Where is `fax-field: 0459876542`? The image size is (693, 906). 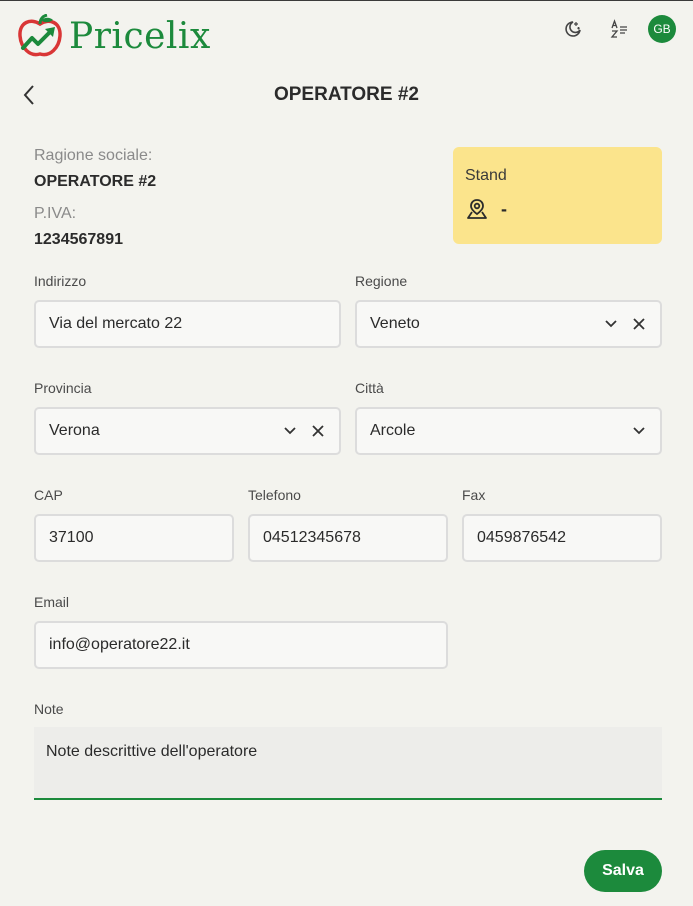 fax-field: 0459876542 is located at coordinates (562, 538).